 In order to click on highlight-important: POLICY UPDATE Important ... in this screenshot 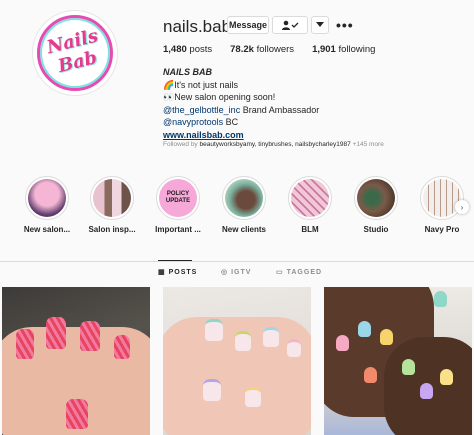, I will do `click(178, 205)`.